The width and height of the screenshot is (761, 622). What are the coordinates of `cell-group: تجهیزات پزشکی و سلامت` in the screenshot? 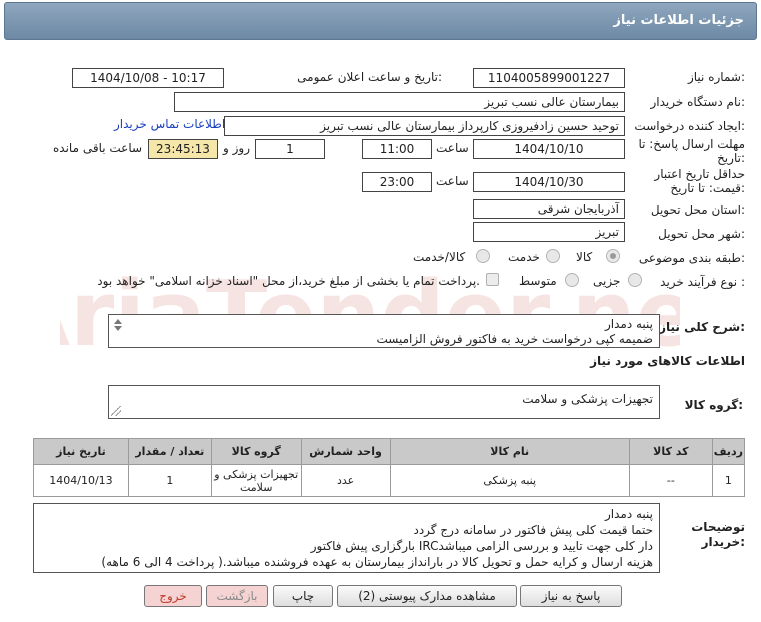 It's located at (256, 480).